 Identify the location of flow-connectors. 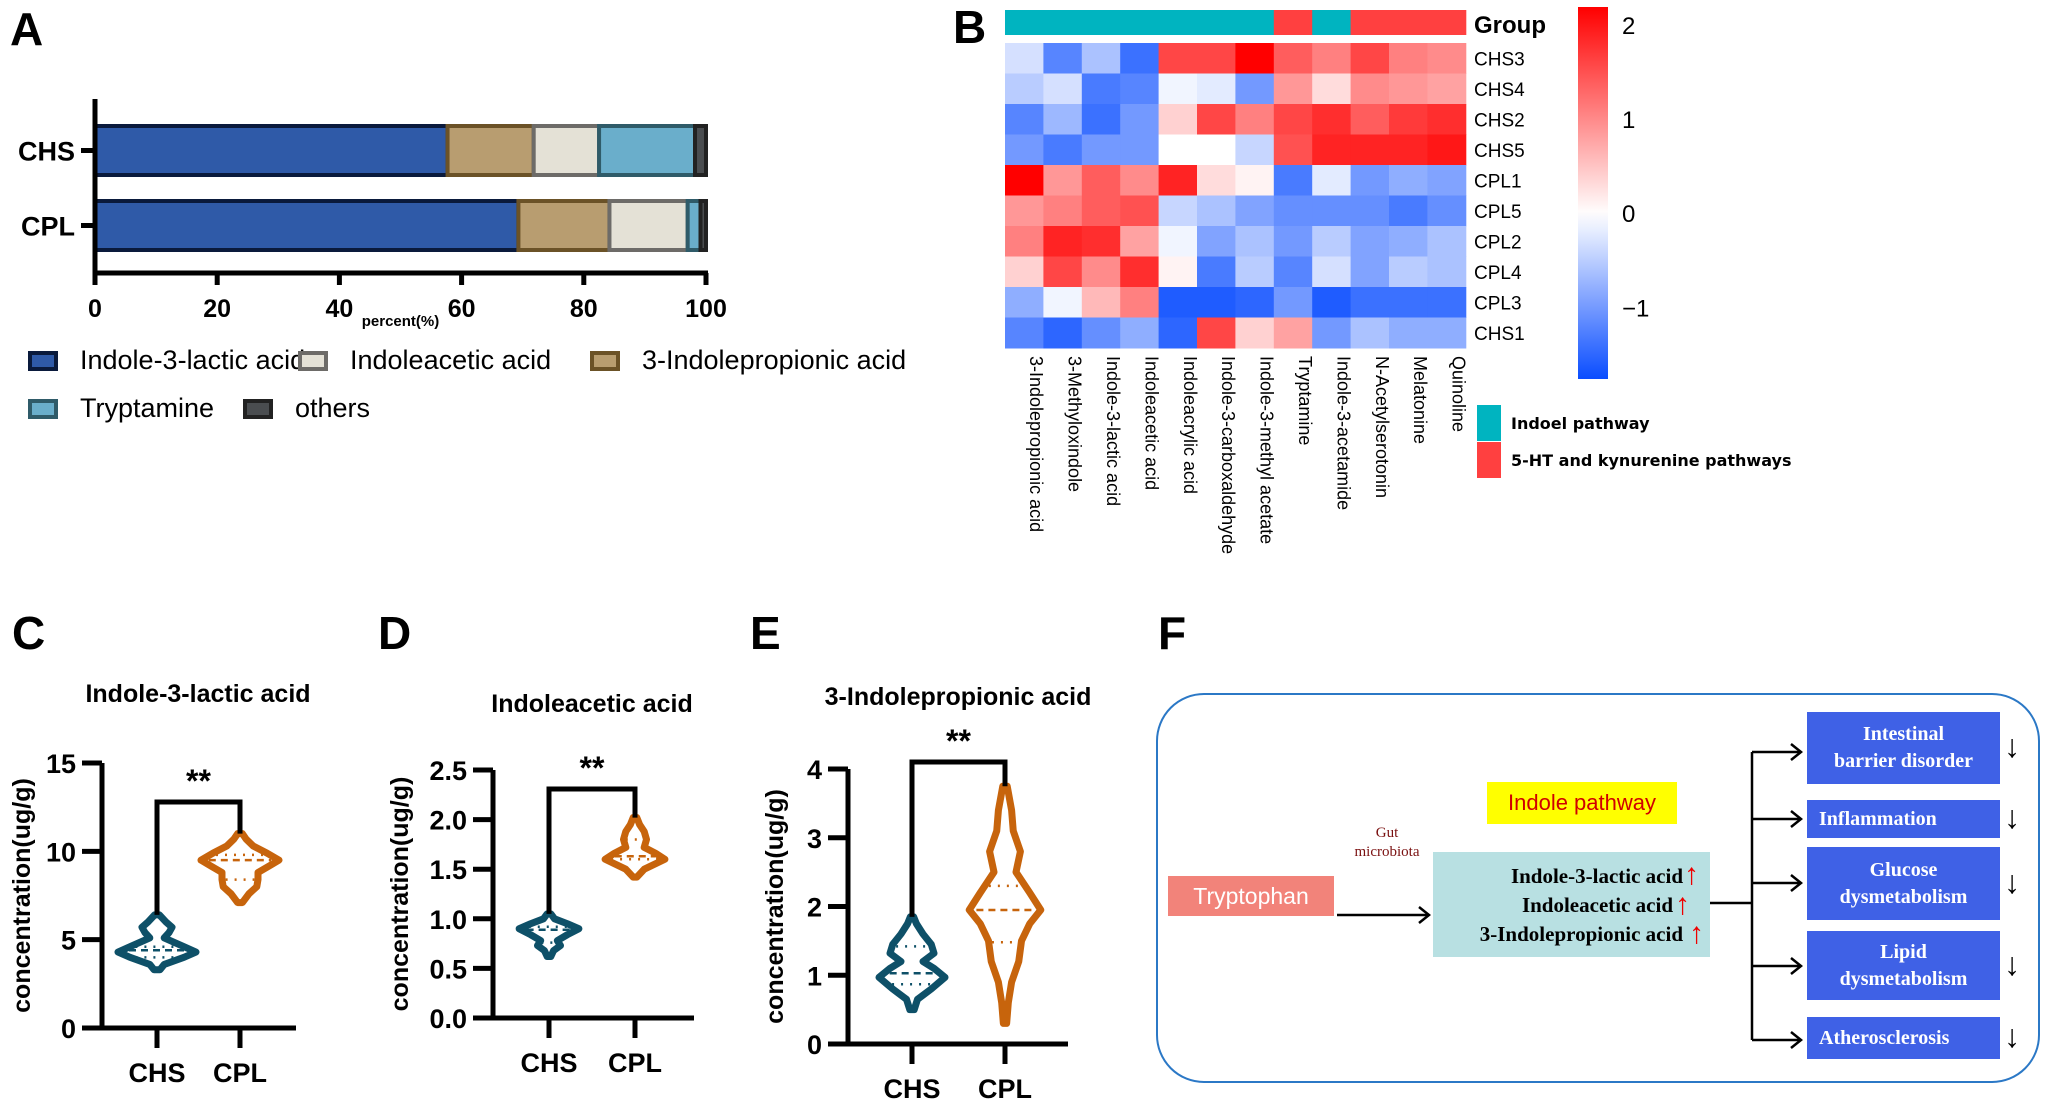
(1570, 896).